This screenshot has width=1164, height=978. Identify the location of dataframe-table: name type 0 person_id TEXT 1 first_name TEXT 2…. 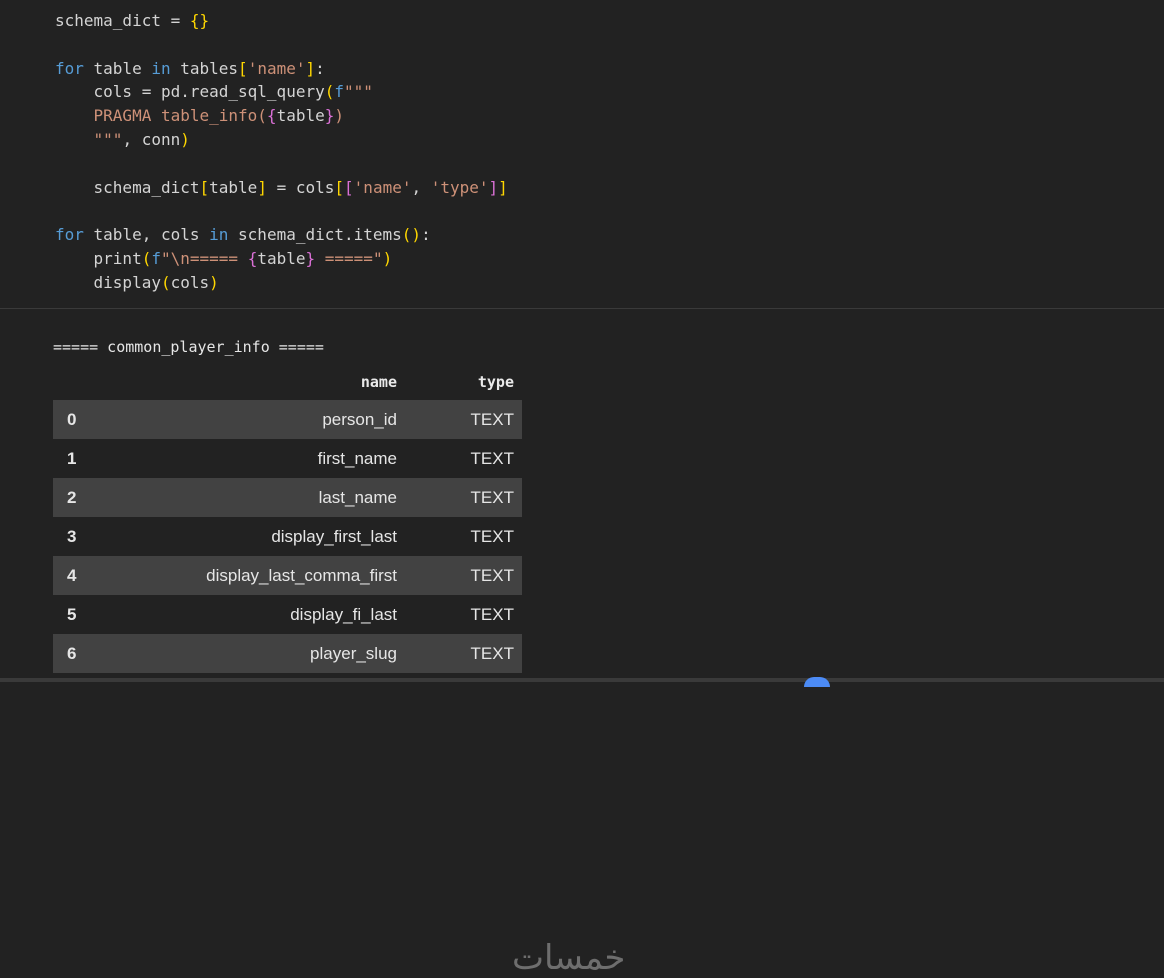
(287, 518).